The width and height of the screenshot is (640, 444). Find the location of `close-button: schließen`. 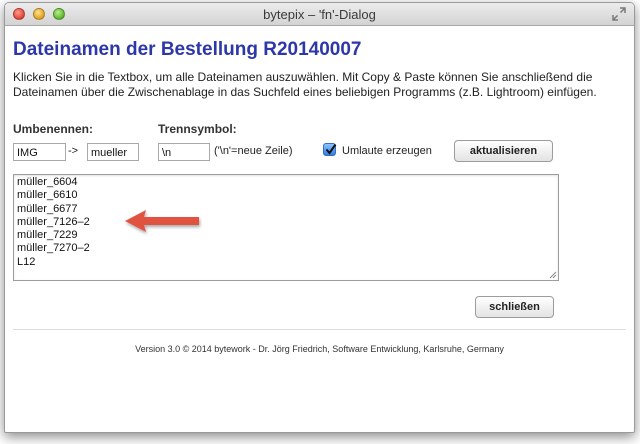

close-button: schließen is located at coordinates (514, 307).